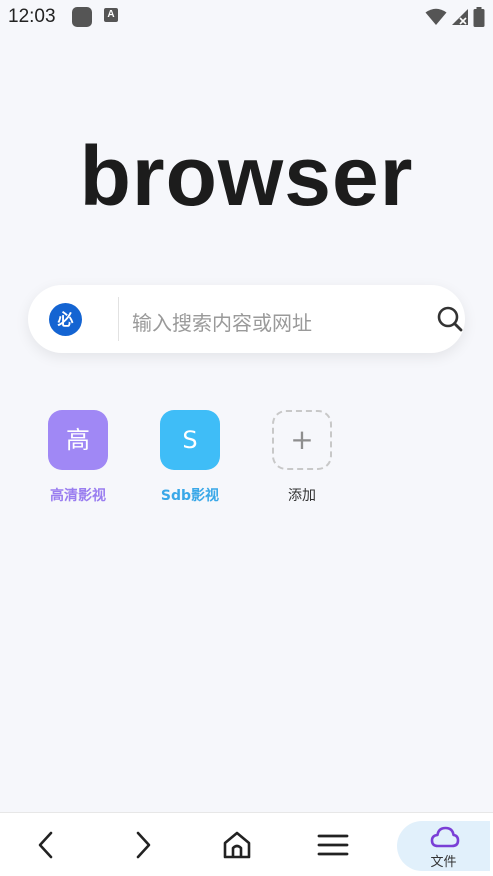 This screenshot has width=493, height=876. What do you see at coordinates (190, 495) in the screenshot?
I see `shortcut-sdb-label: Sdb影视` at bounding box center [190, 495].